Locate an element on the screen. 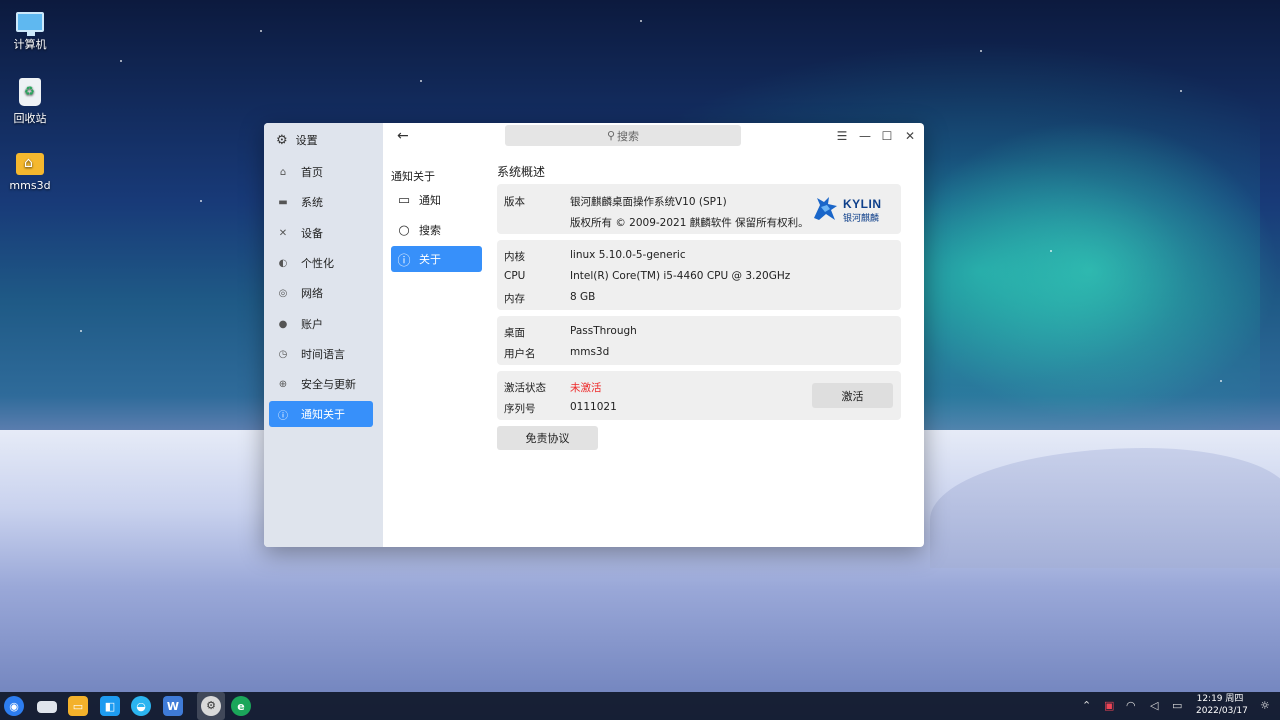 The height and width of the screenshot is (720, 1280). sidebar-item-label: 系统 is located at coordinates (312, 202).